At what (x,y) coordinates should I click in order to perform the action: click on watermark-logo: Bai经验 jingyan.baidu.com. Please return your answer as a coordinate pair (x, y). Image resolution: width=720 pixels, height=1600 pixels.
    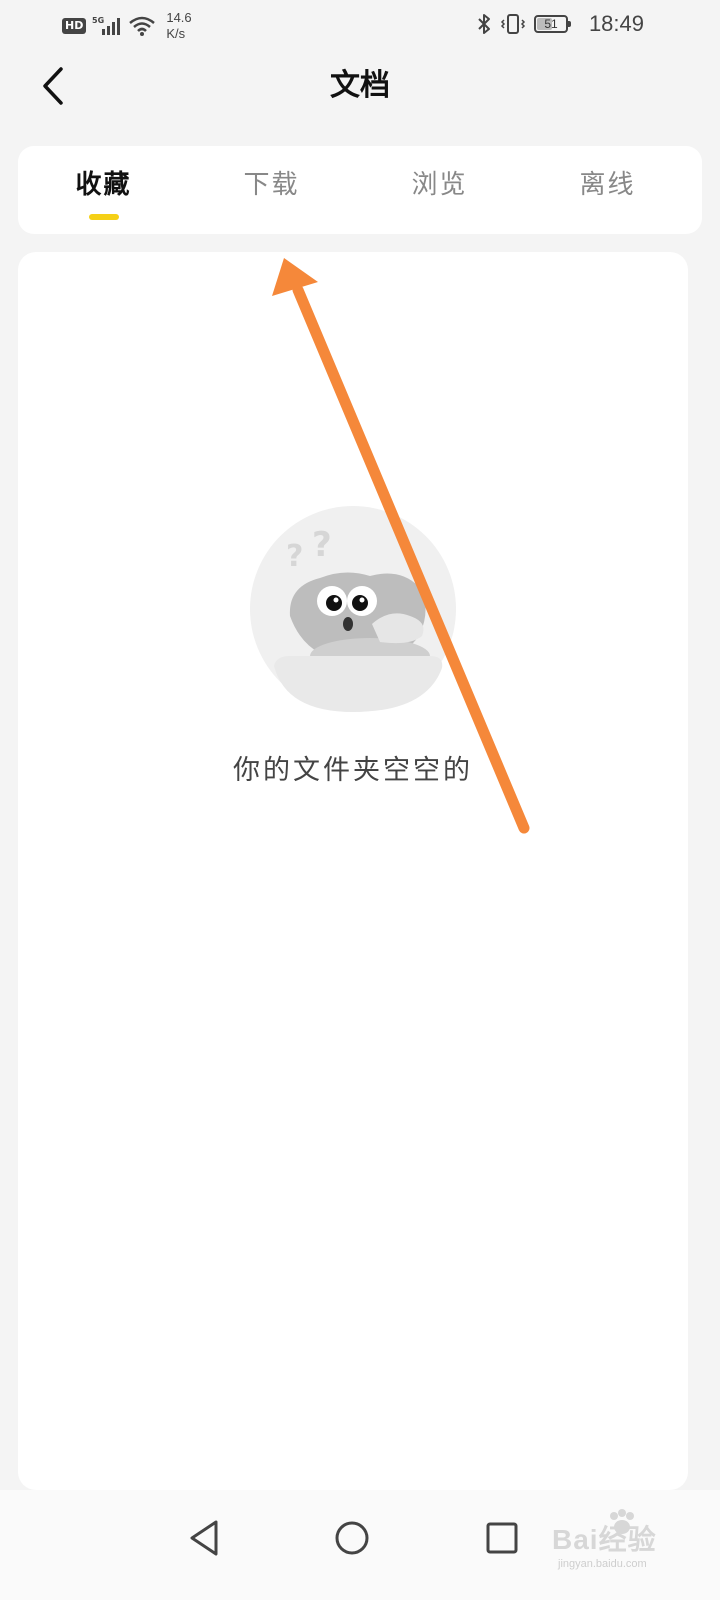
    Looking at the image, I should click on (617, 1541).